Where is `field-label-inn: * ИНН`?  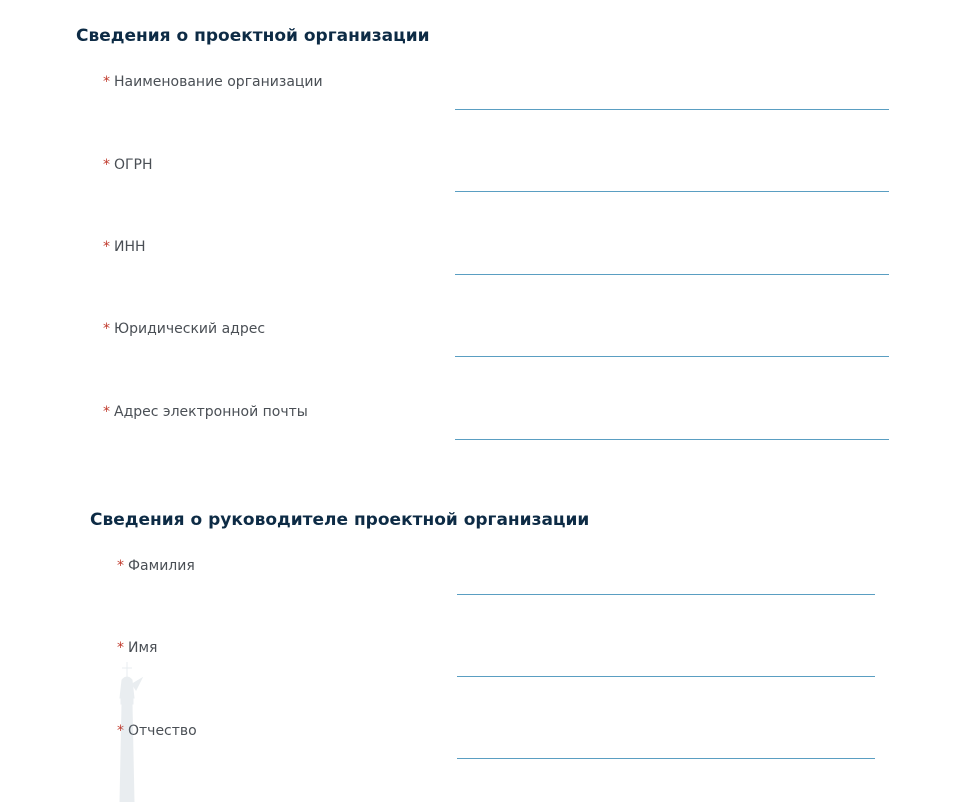 field-label-inn: * ИНН is located at coordinates (124, 247).